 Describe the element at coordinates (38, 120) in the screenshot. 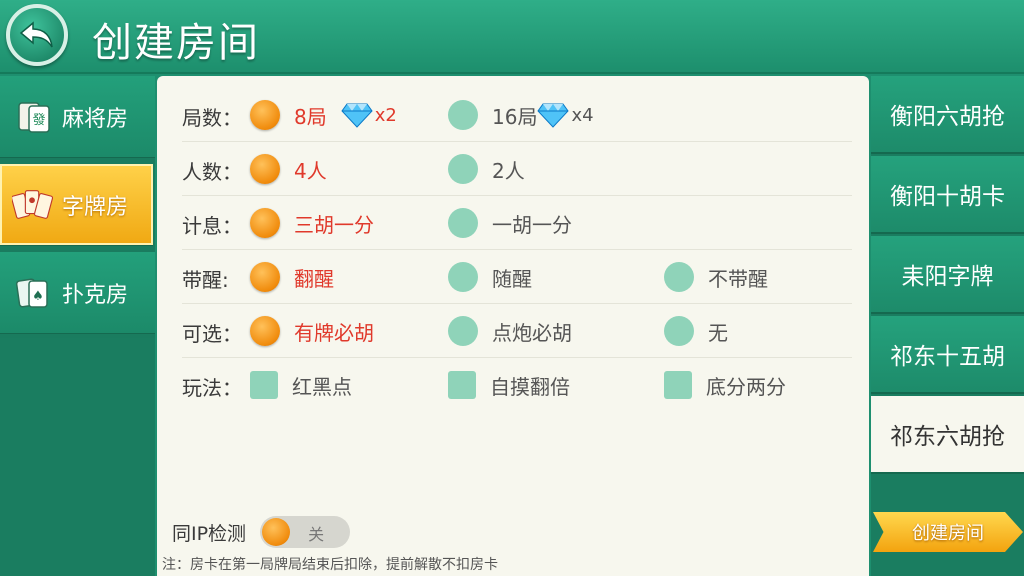

I see `svg-text: 發` at that location.